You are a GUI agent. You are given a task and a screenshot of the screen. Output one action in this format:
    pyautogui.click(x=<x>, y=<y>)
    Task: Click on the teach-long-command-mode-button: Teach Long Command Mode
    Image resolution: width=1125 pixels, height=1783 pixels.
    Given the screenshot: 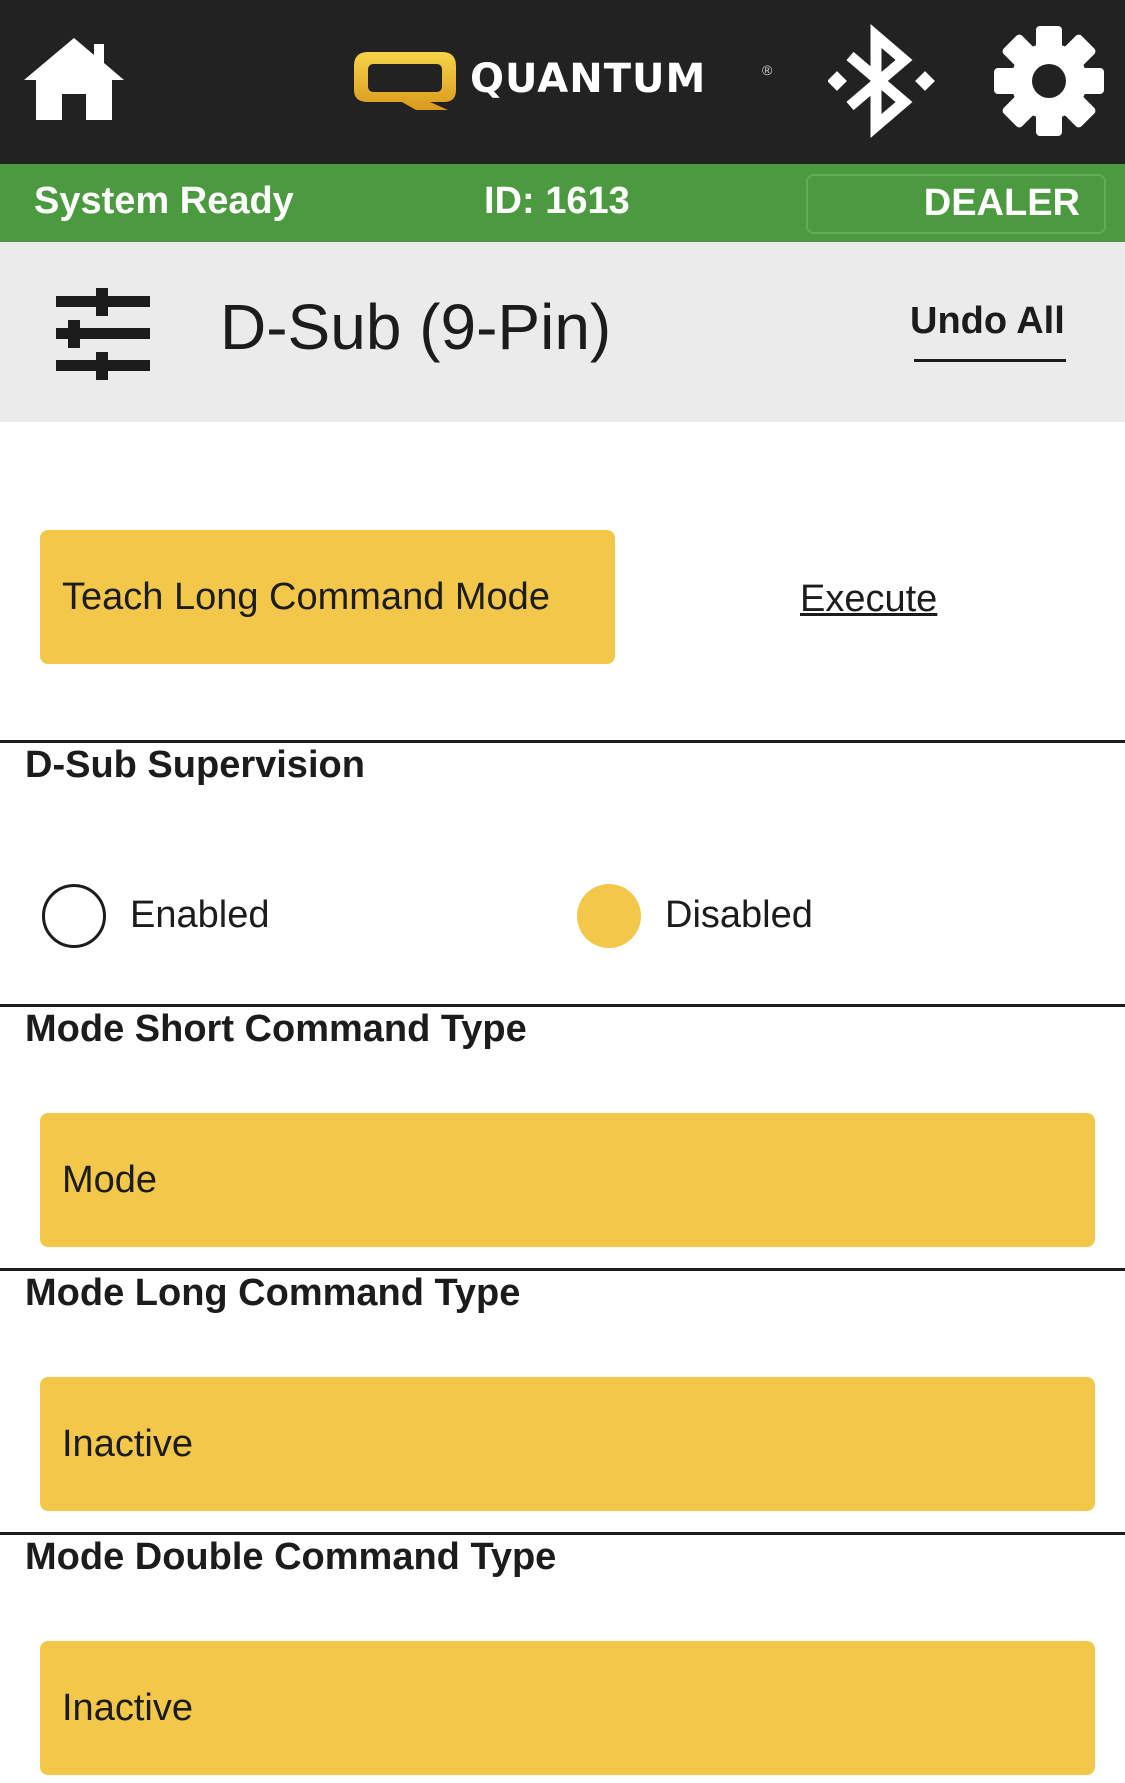 What is the action you would take?
    pyautogui.click(x=327, y=597)
    